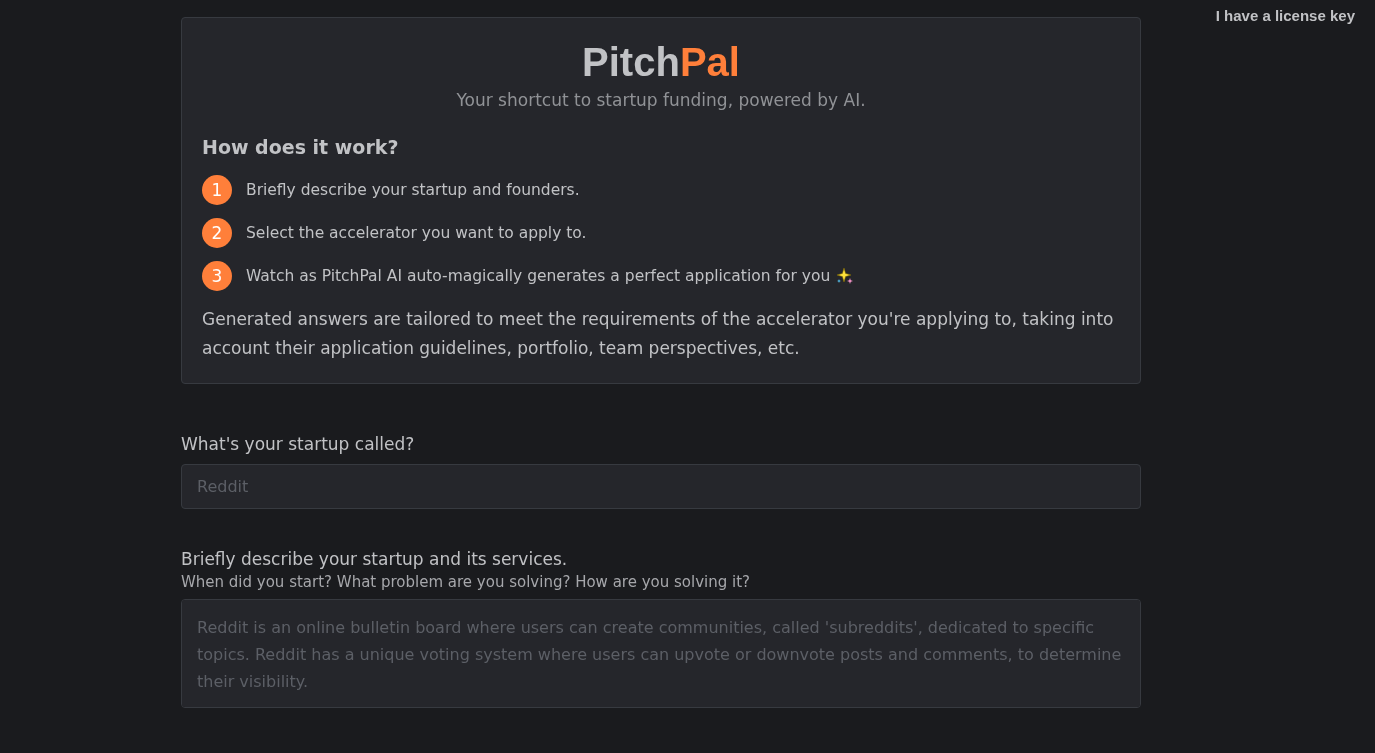 Image resolution: width=1375 pixels, height=753 pixels. What do you see at coordinates (416, 232) in the screenshot?
I see `step-text: Select the accelerator you want to apply to.` at bounding box center [416, 232].